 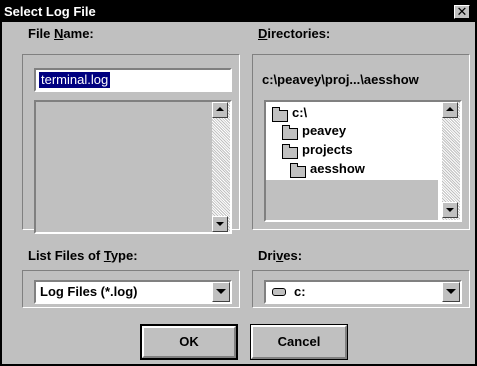 I want to click on file-list-scroll-up, so click(x=220, y=110).